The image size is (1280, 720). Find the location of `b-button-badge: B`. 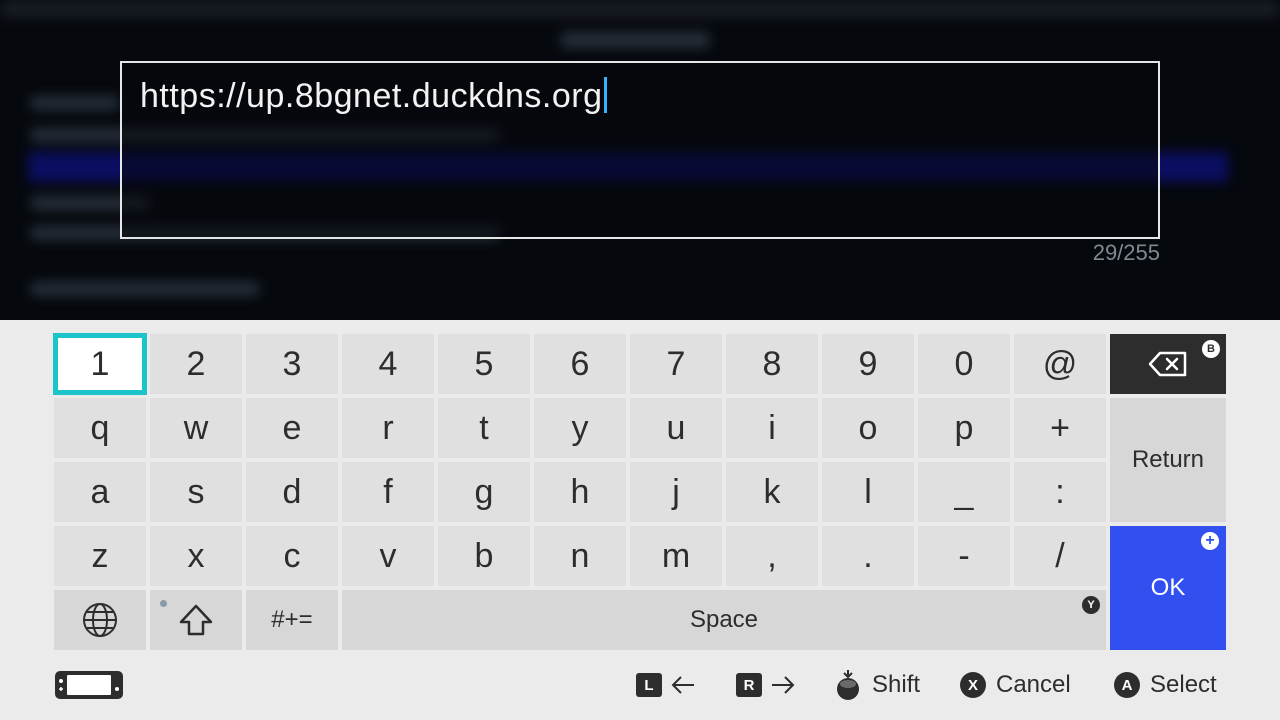

b-button-badge: B is located at coordinates (1211, 349).